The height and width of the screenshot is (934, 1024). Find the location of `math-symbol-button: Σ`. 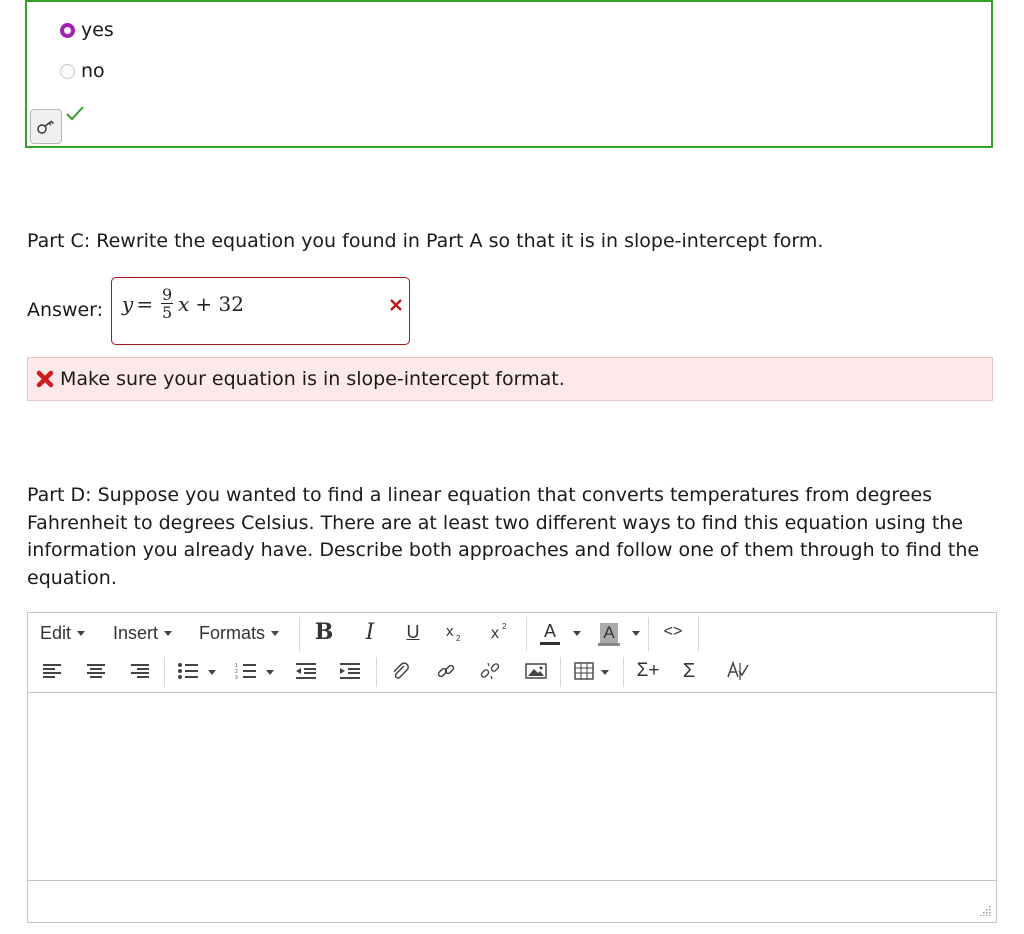

math-symbol-button: Σ is located at coordinates (689, 671).